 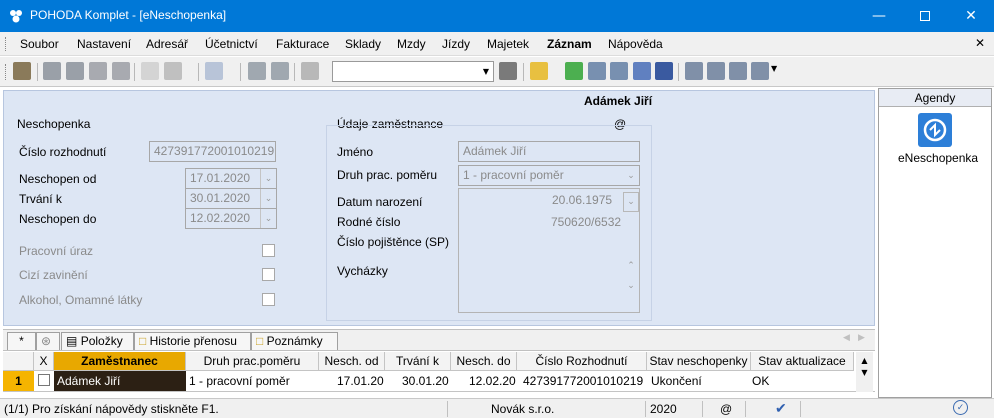 What do you see at coordinates (569, 44) in the screenshot?
I see `menu-zaznam: Záznam` at bounding box center [569, 44].